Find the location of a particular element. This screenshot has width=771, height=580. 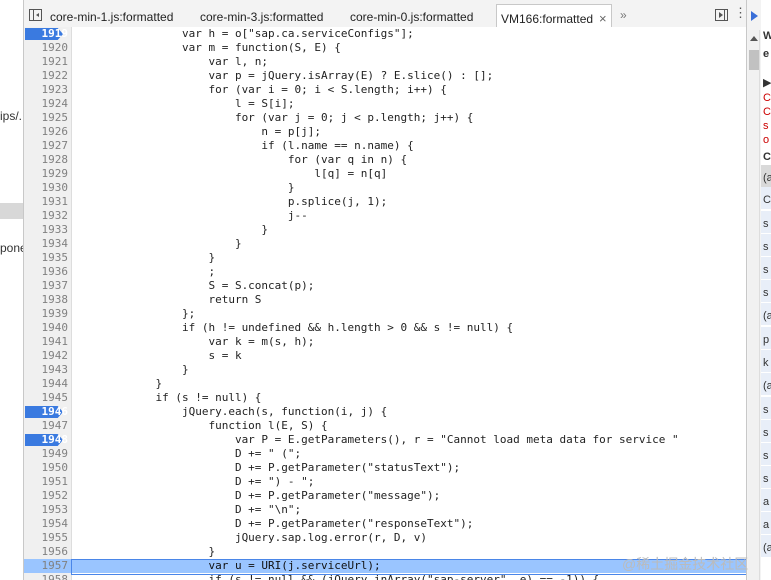

code-line: 1944 } is located at coordinates (385, 384).